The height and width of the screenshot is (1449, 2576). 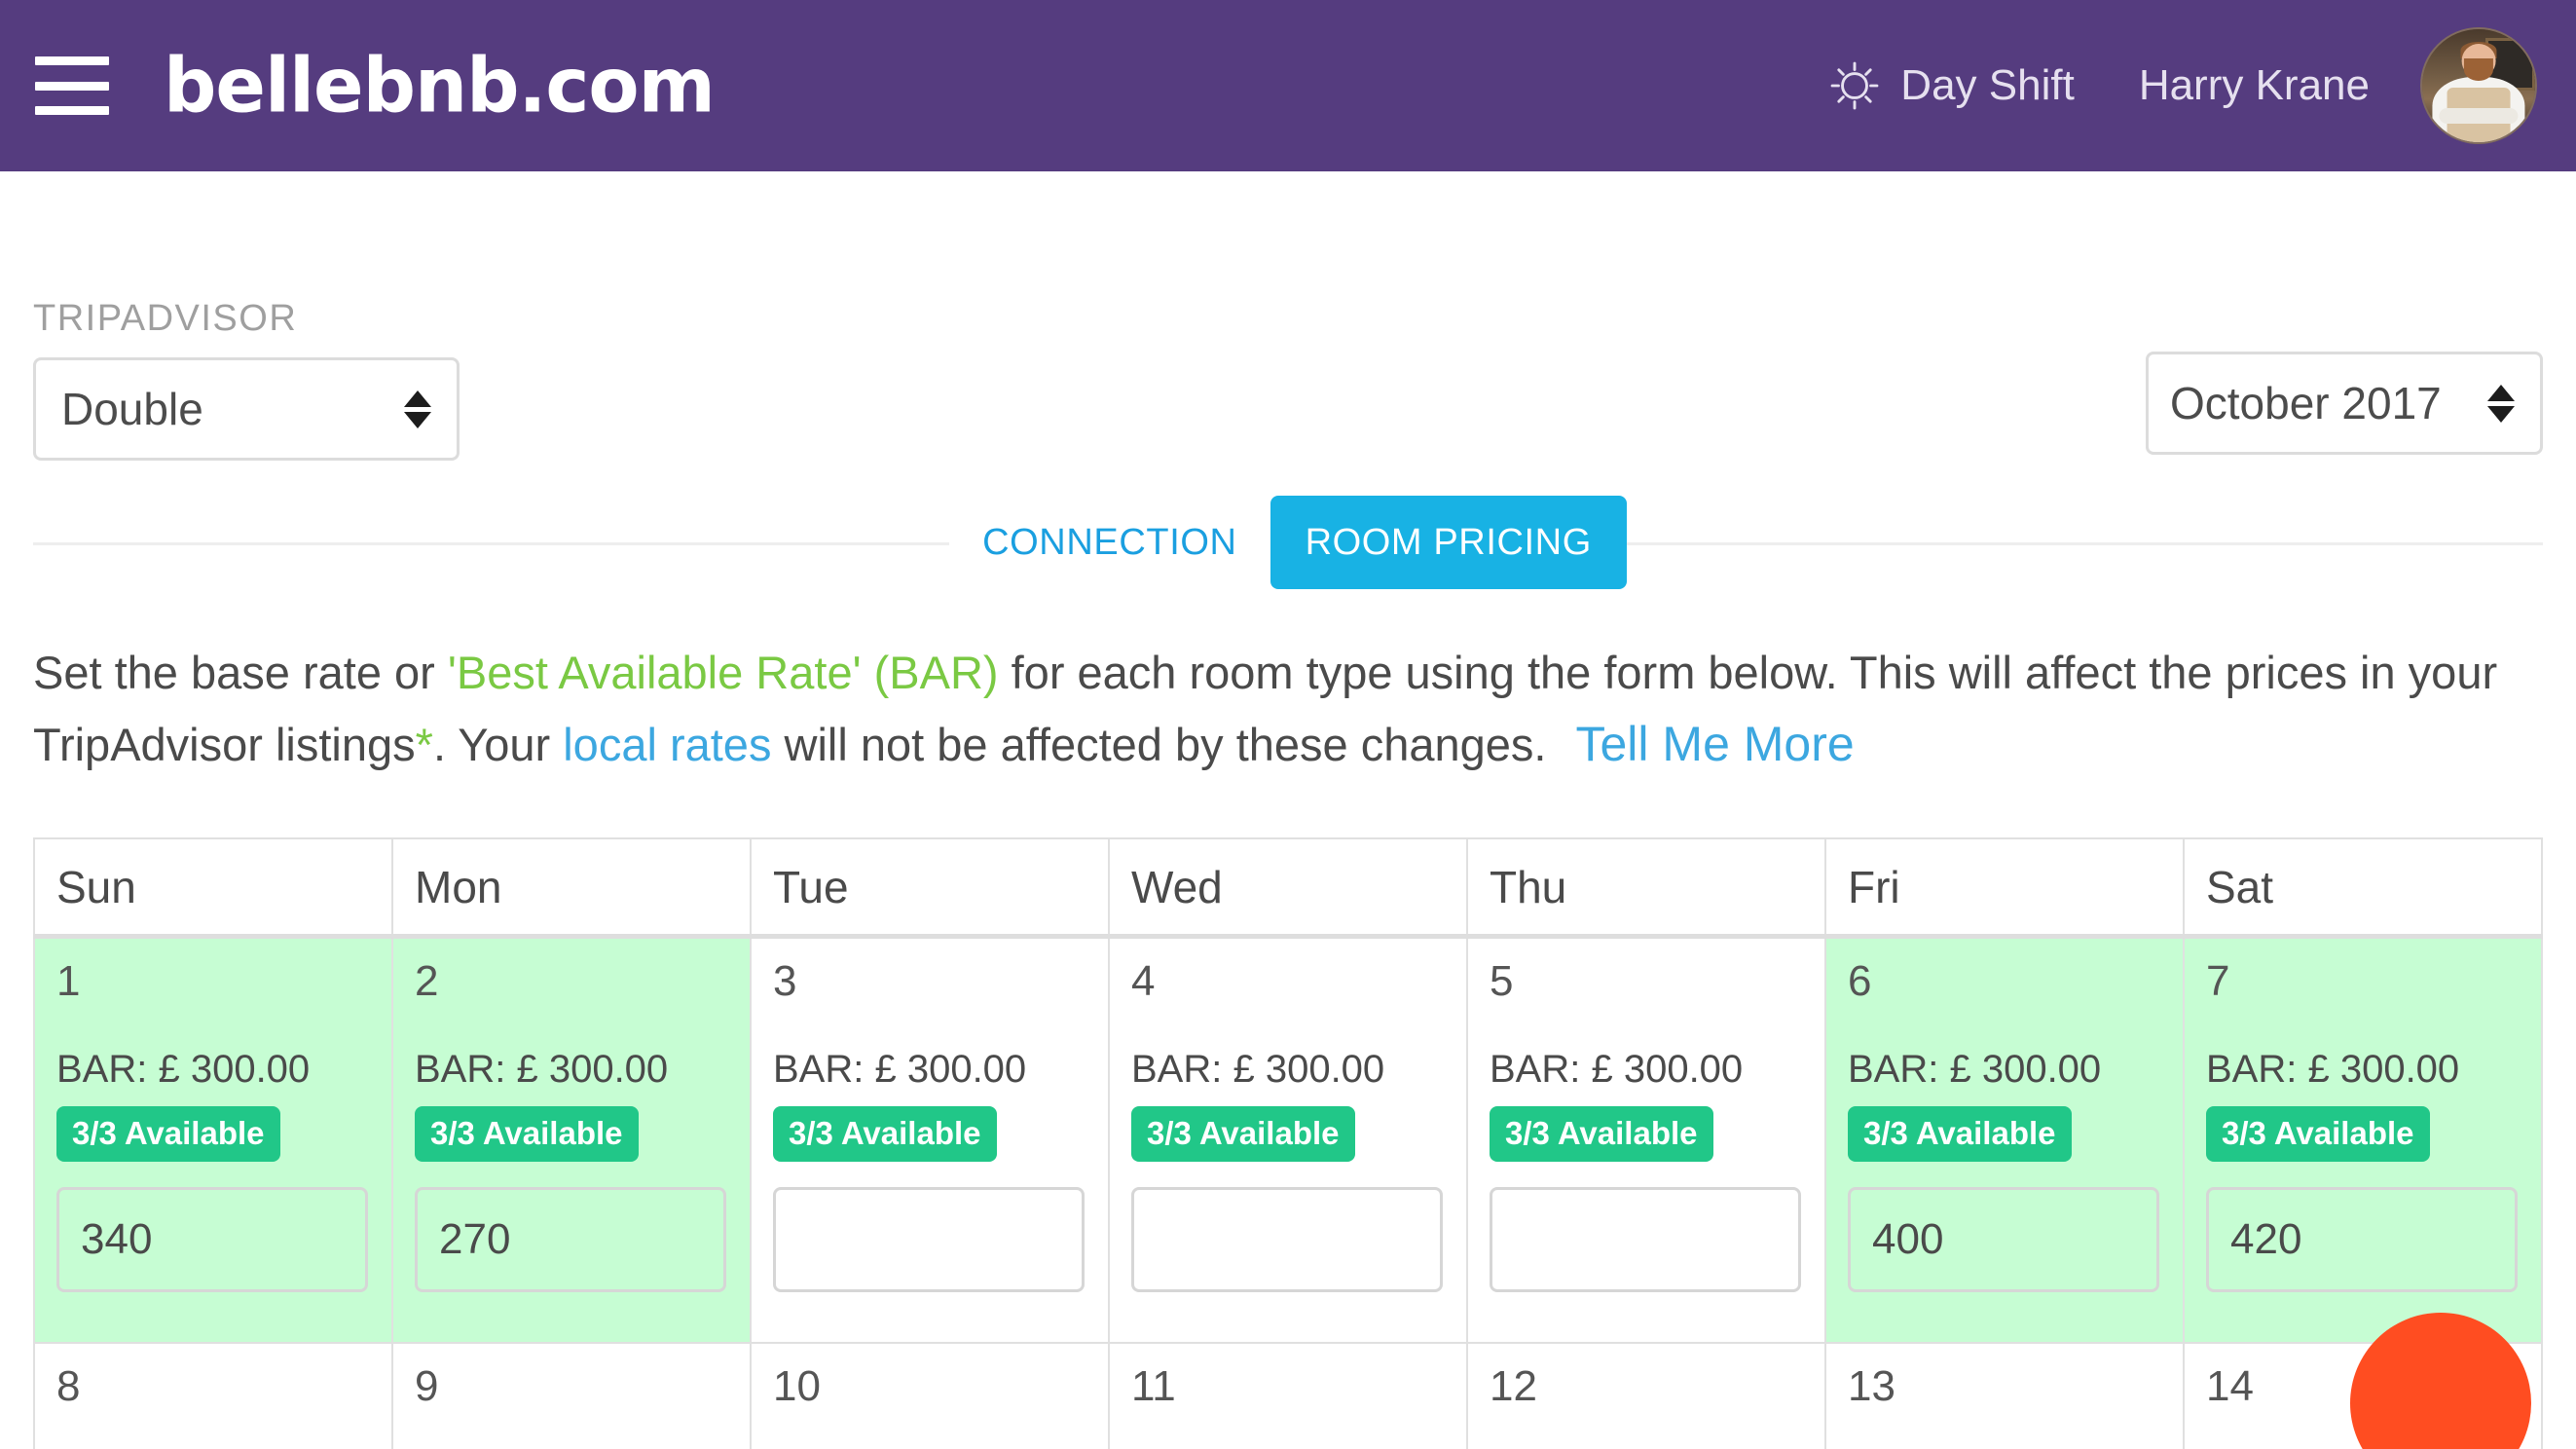 I want to click on day-number: 11, so click(x=1153, y=1386).